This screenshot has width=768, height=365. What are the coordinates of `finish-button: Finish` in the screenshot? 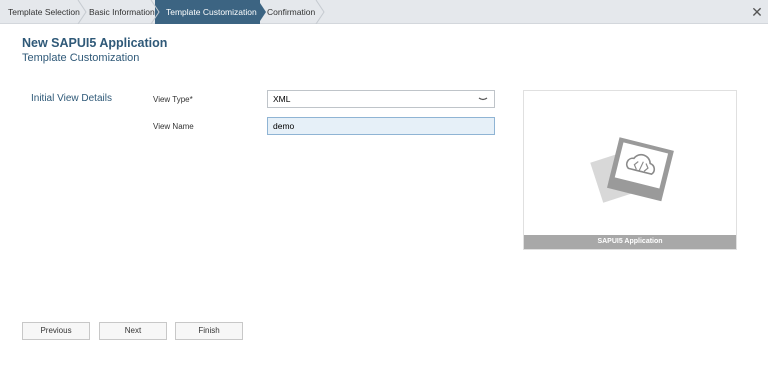 It's located at (209, 331).